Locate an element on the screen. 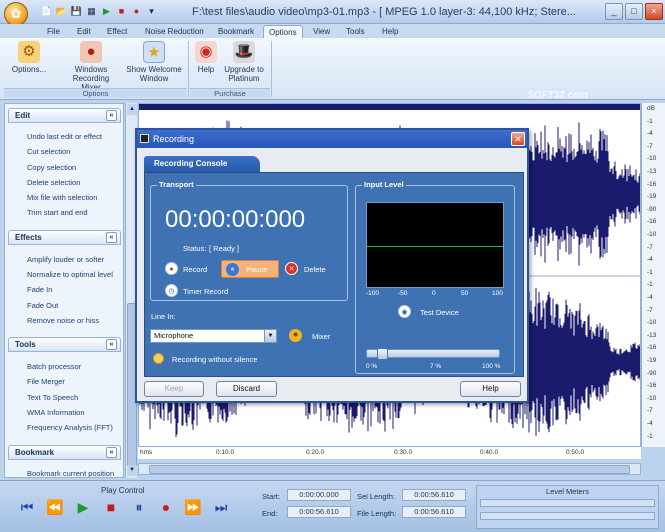 The image size is (665, 532). horizontal-scrollbar is located at coordinates (389, 469).